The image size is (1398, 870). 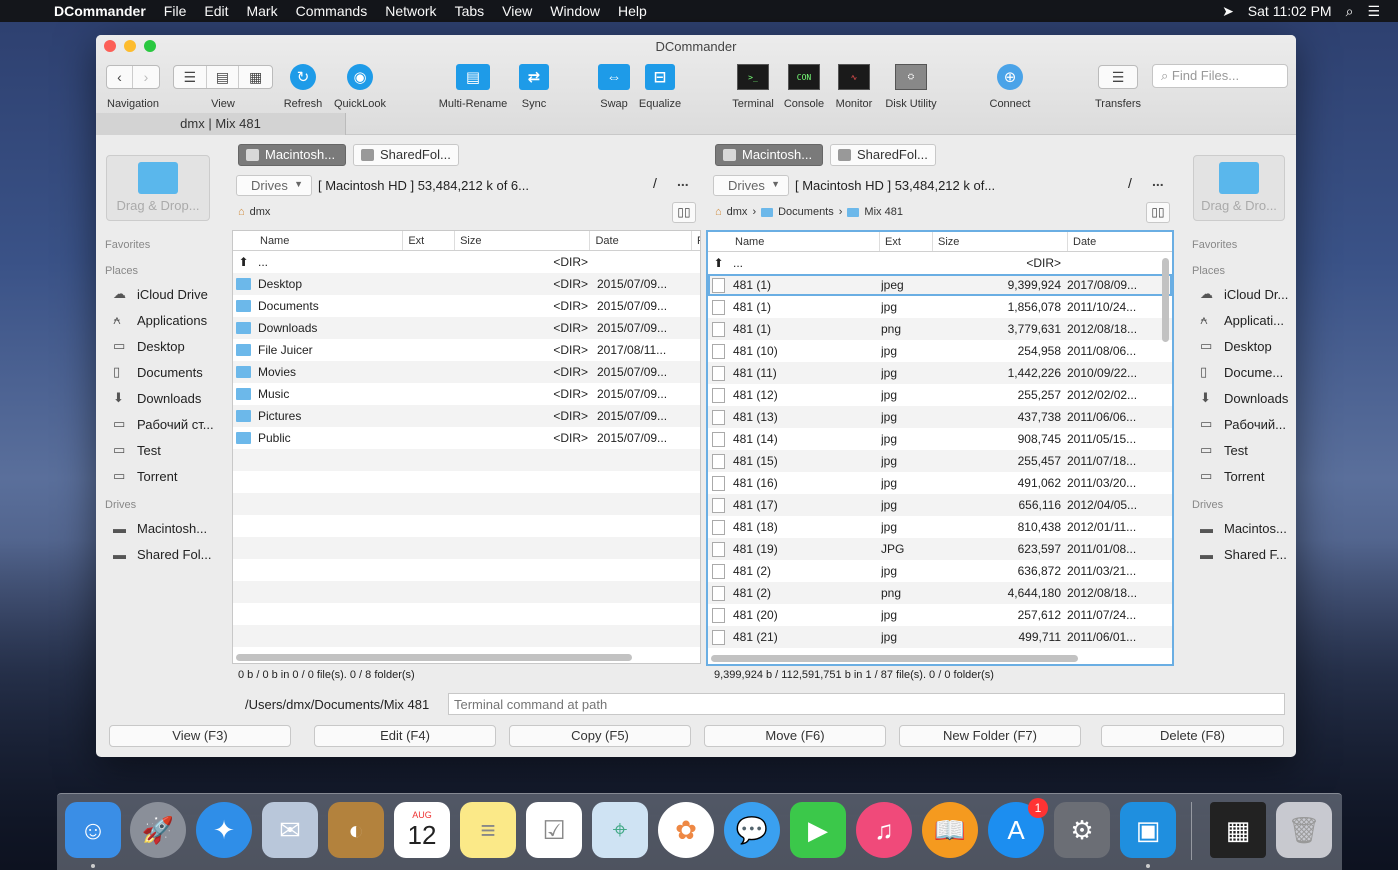 I want to click on swap-button: ⇔ Swap, so click(x=614, y=86).